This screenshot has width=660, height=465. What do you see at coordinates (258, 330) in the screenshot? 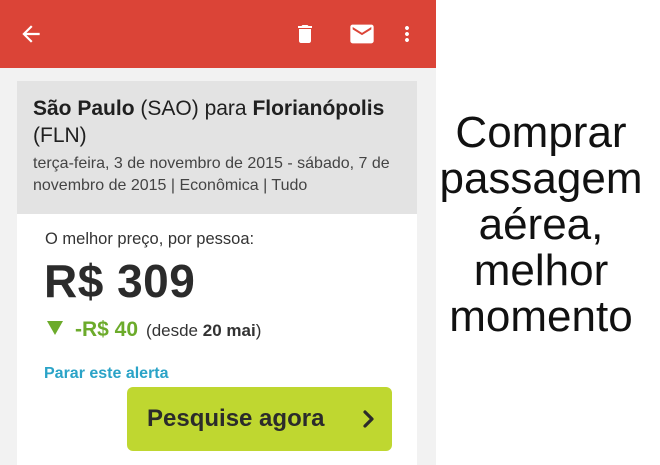
I see `since-suffix: )` at bounding box center [258, 330].